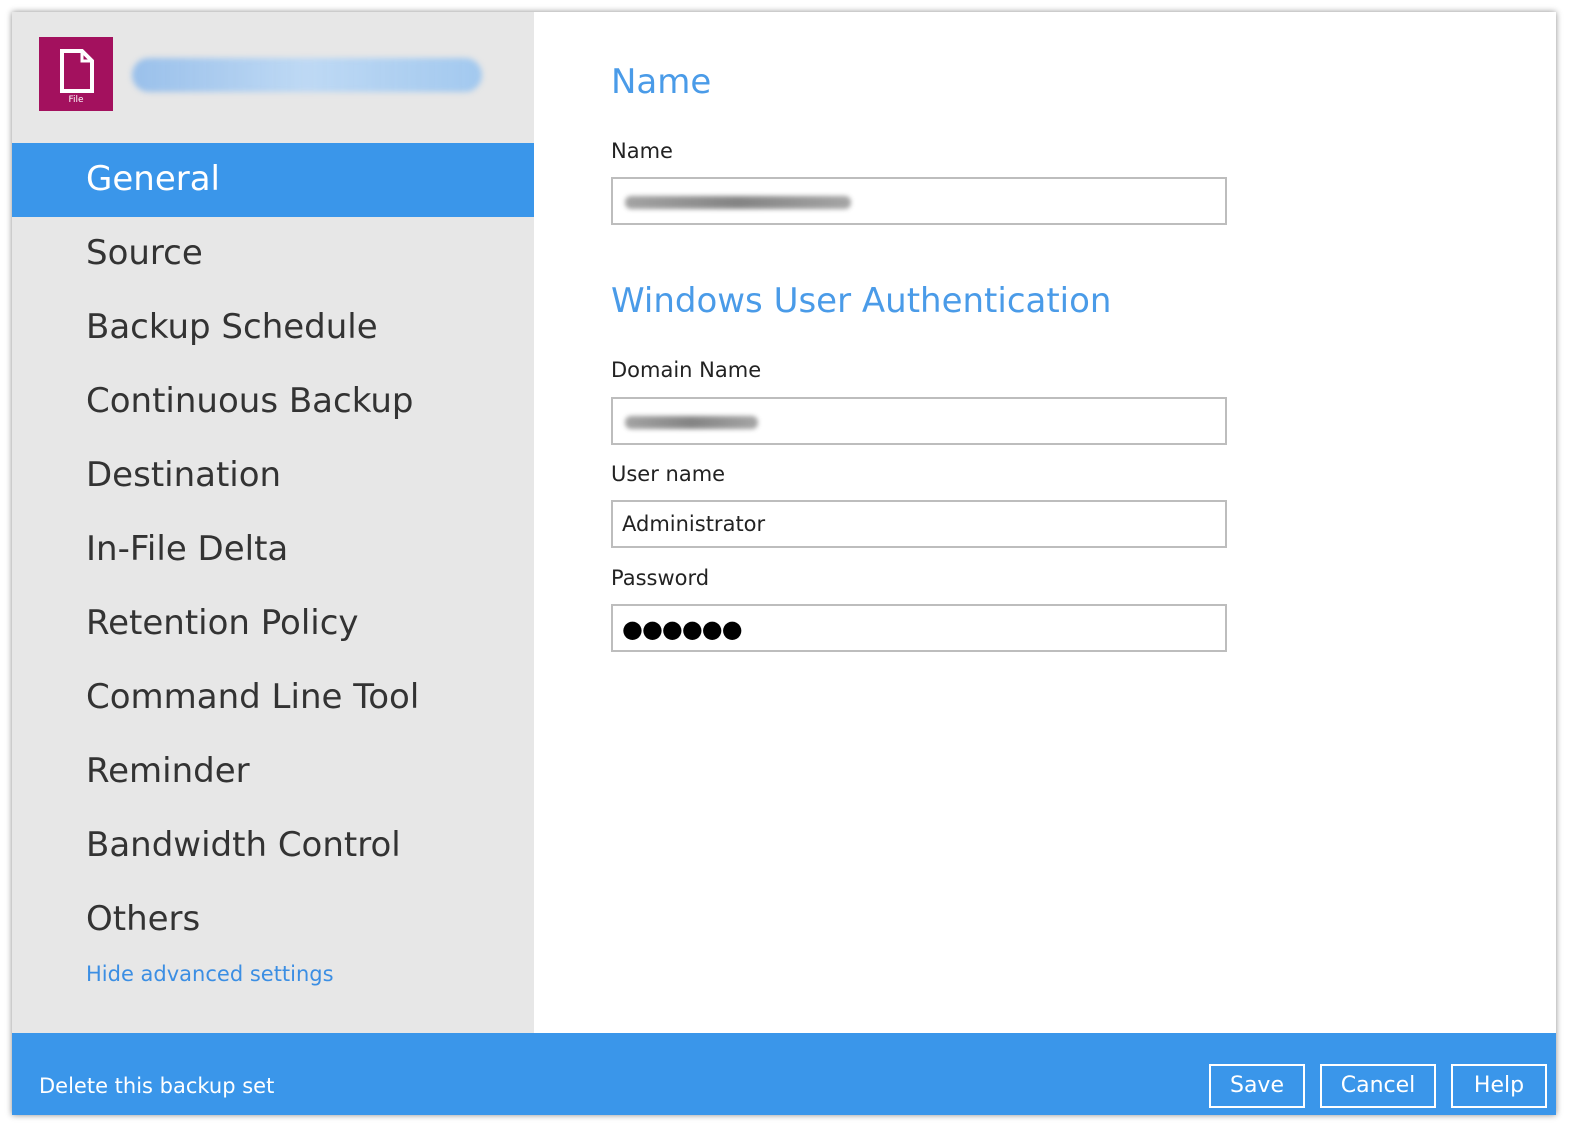 The height and width of the screenshot is (1139, 1584). I want to click on auth-section-heading: Windows User Authentication, so click(861, 301).